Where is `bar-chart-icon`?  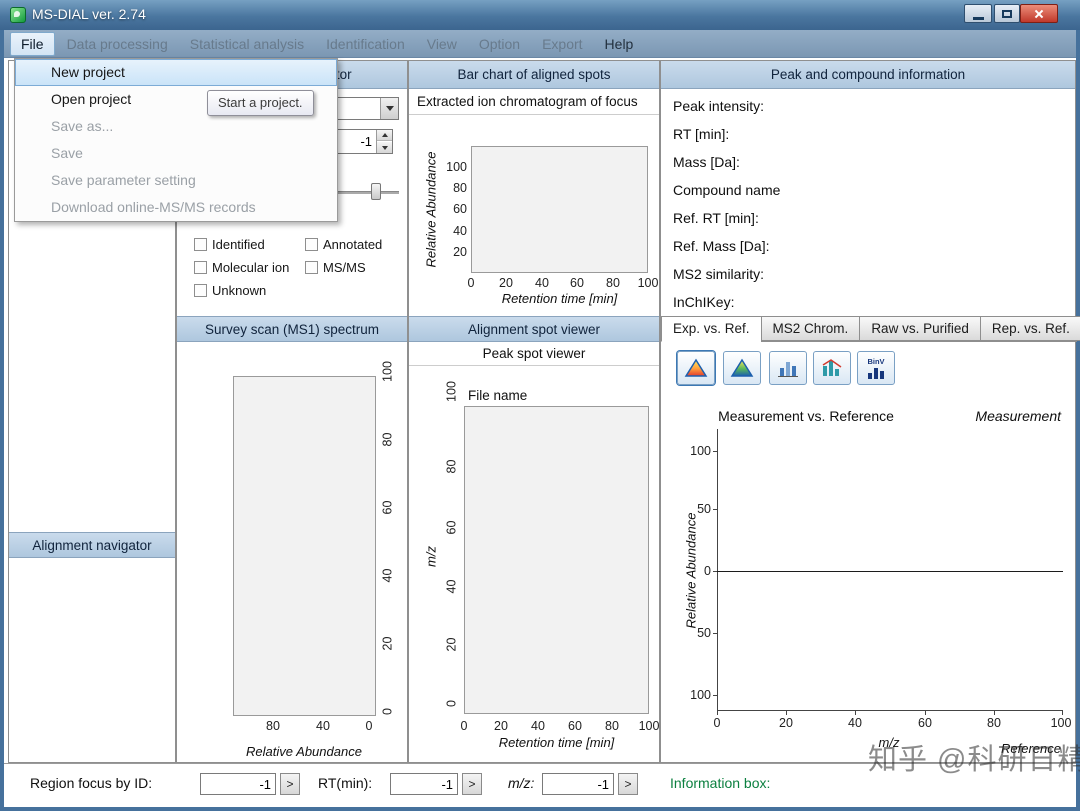 bar-chart-icon is located at coordinates (788, 369).